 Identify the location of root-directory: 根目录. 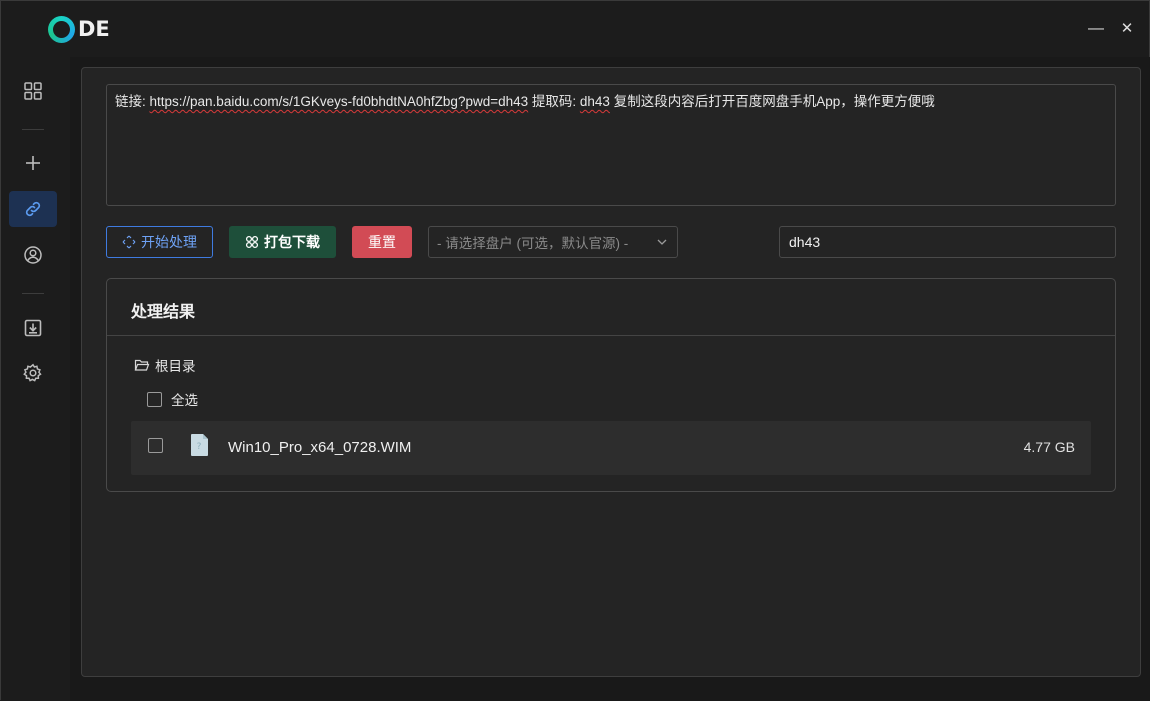
(165, 365).